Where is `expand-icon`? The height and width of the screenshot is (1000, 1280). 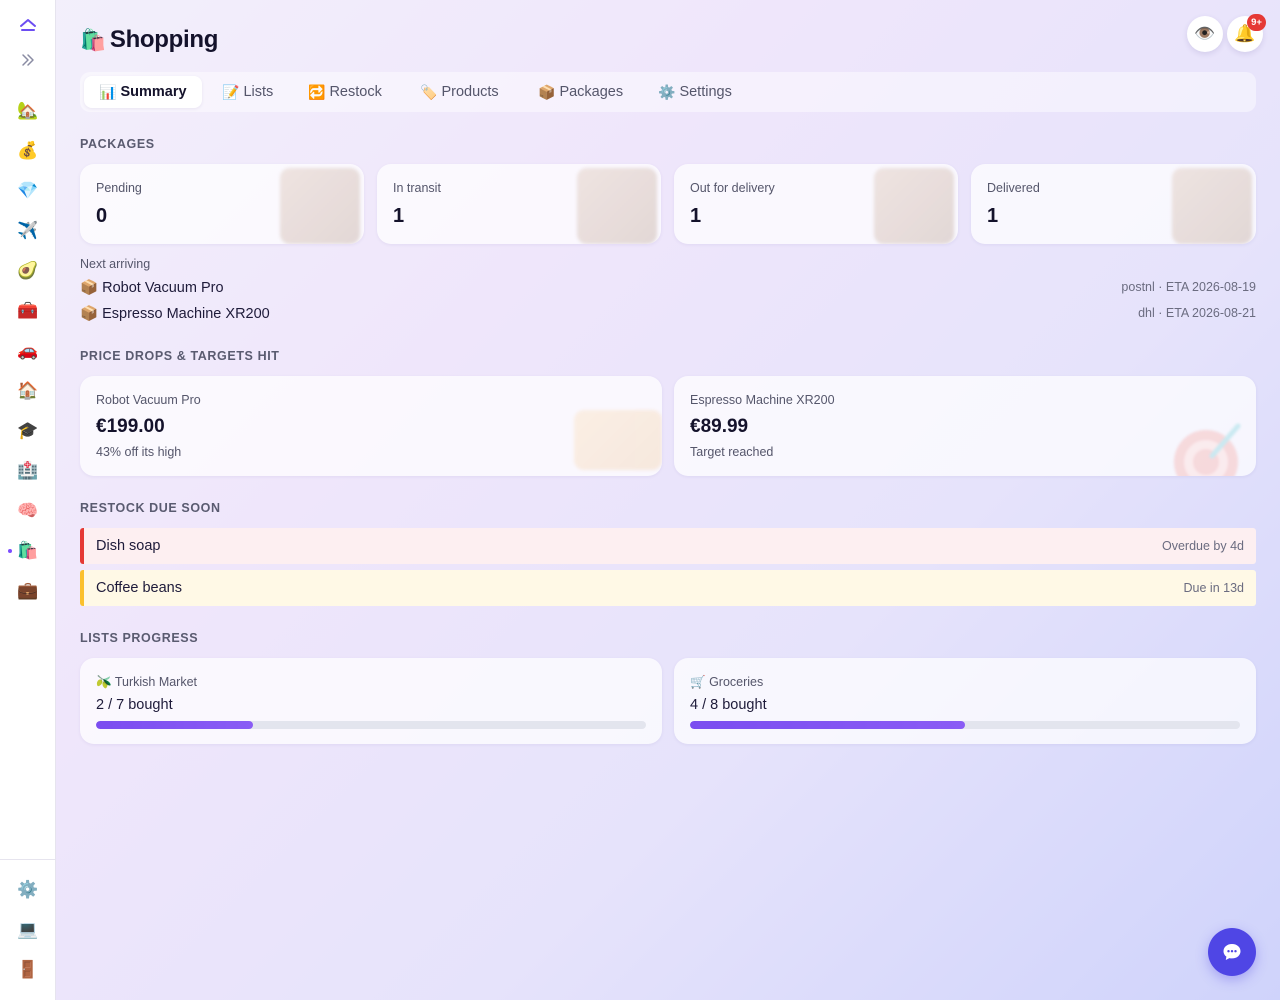
expand-icon is located at coordinates (28, 60).